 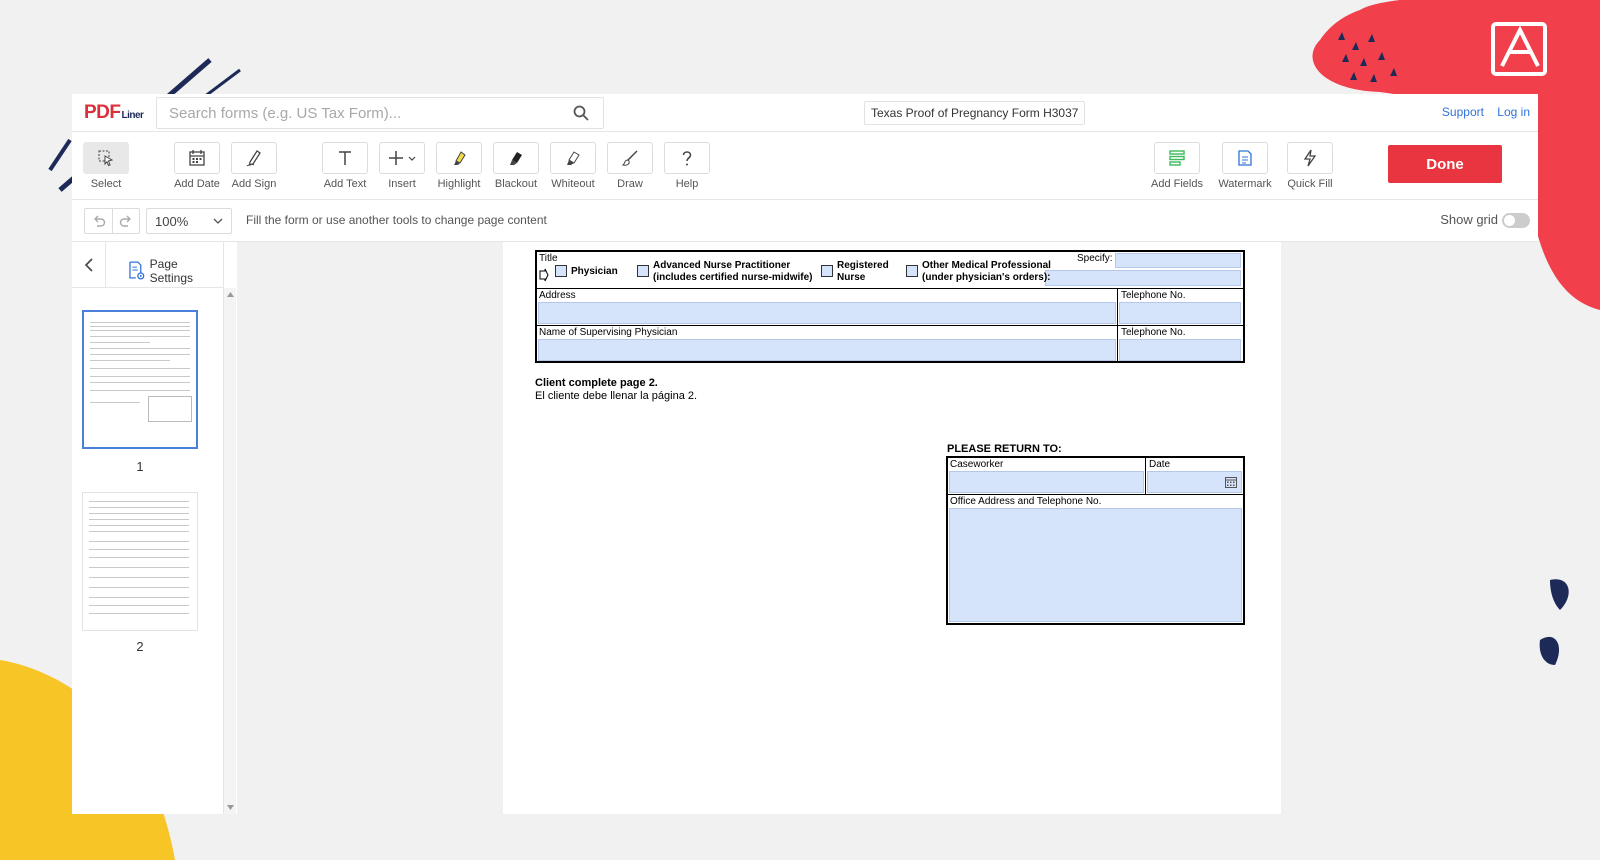 I want to click on tool-blackout: Blackout, so click(x=516, y=166).